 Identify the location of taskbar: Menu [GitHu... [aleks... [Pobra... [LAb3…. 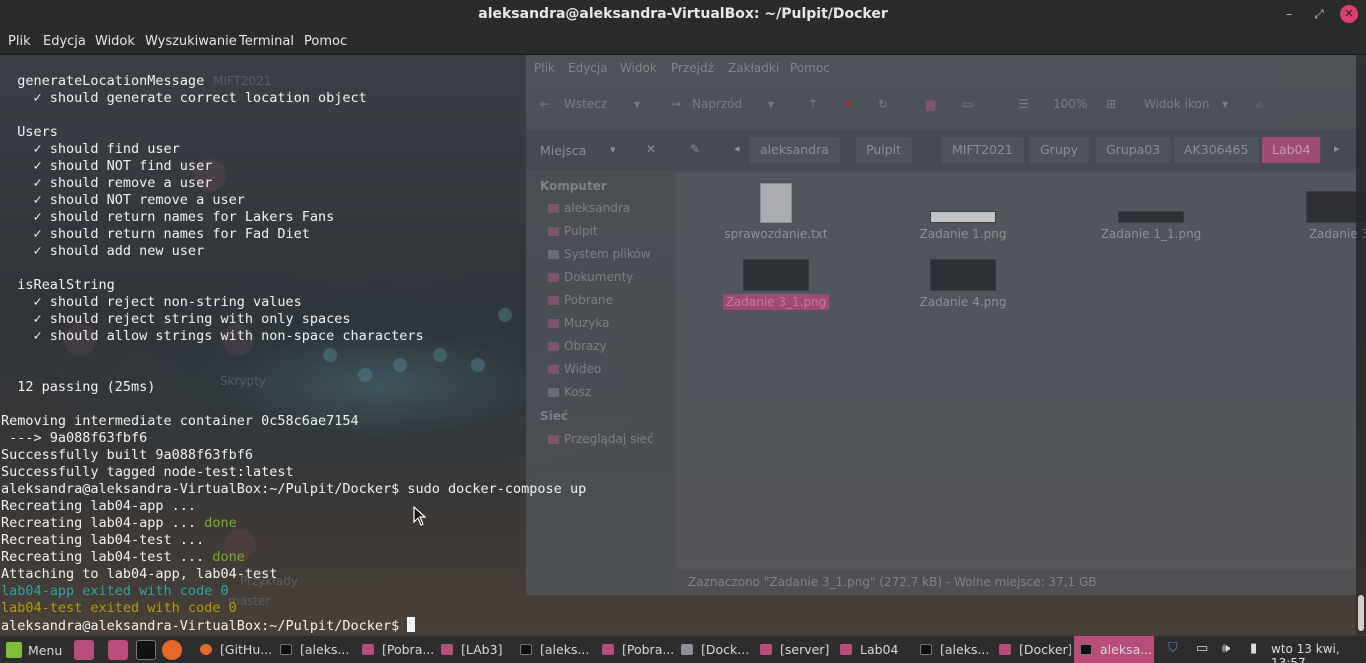
(683, 649).